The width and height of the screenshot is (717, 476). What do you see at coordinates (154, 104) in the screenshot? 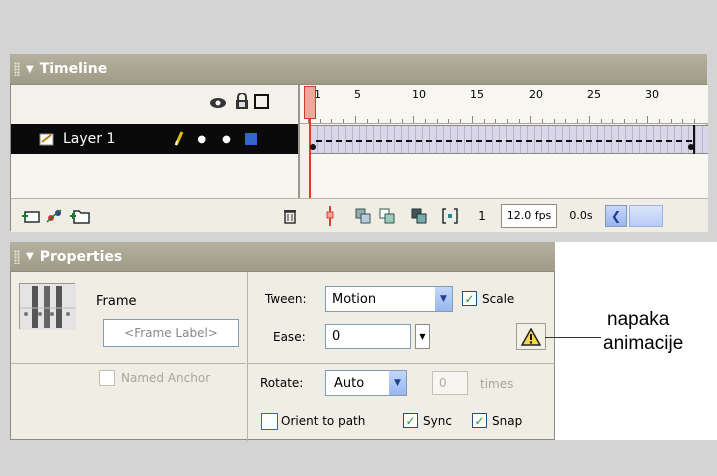
I see `layer-header` at bounding box center [154, 104].